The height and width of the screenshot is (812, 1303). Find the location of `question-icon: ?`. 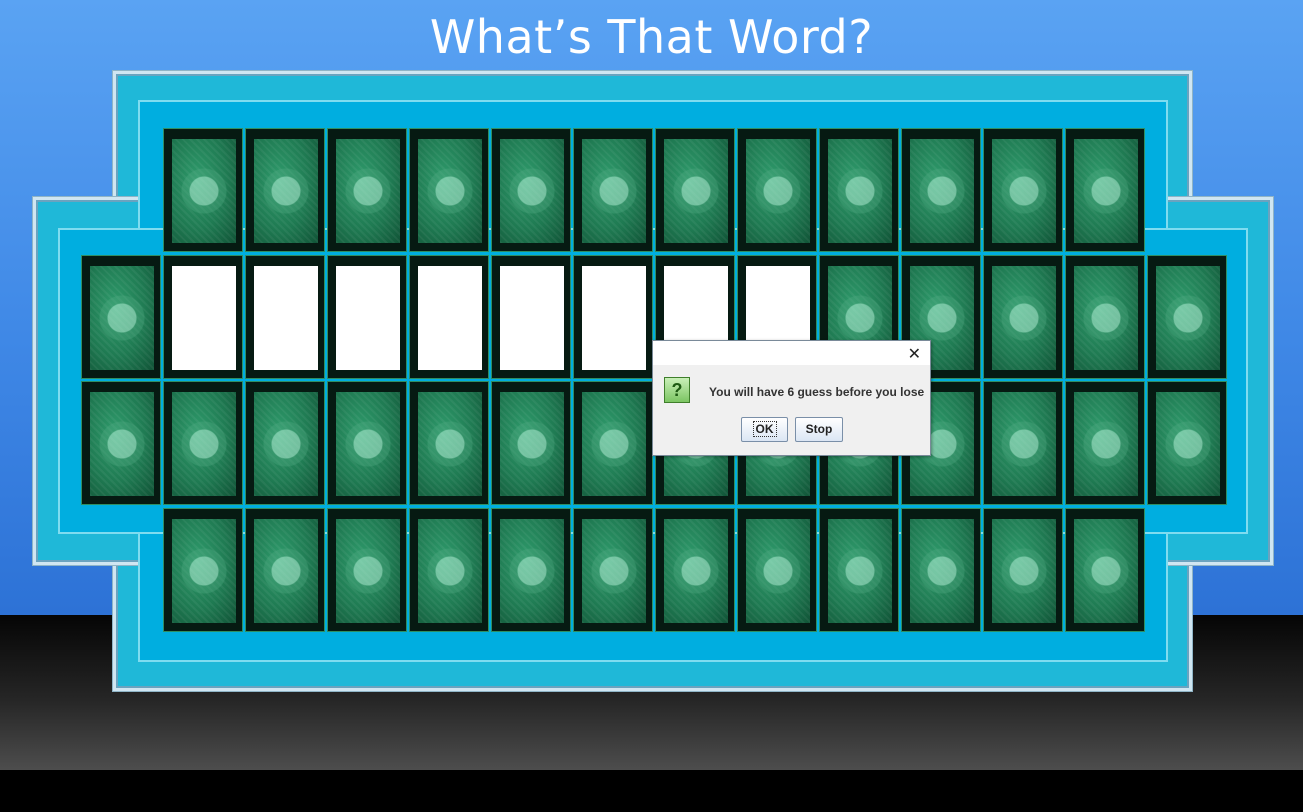

question-icon: ? is located at coordinates (677, 390).